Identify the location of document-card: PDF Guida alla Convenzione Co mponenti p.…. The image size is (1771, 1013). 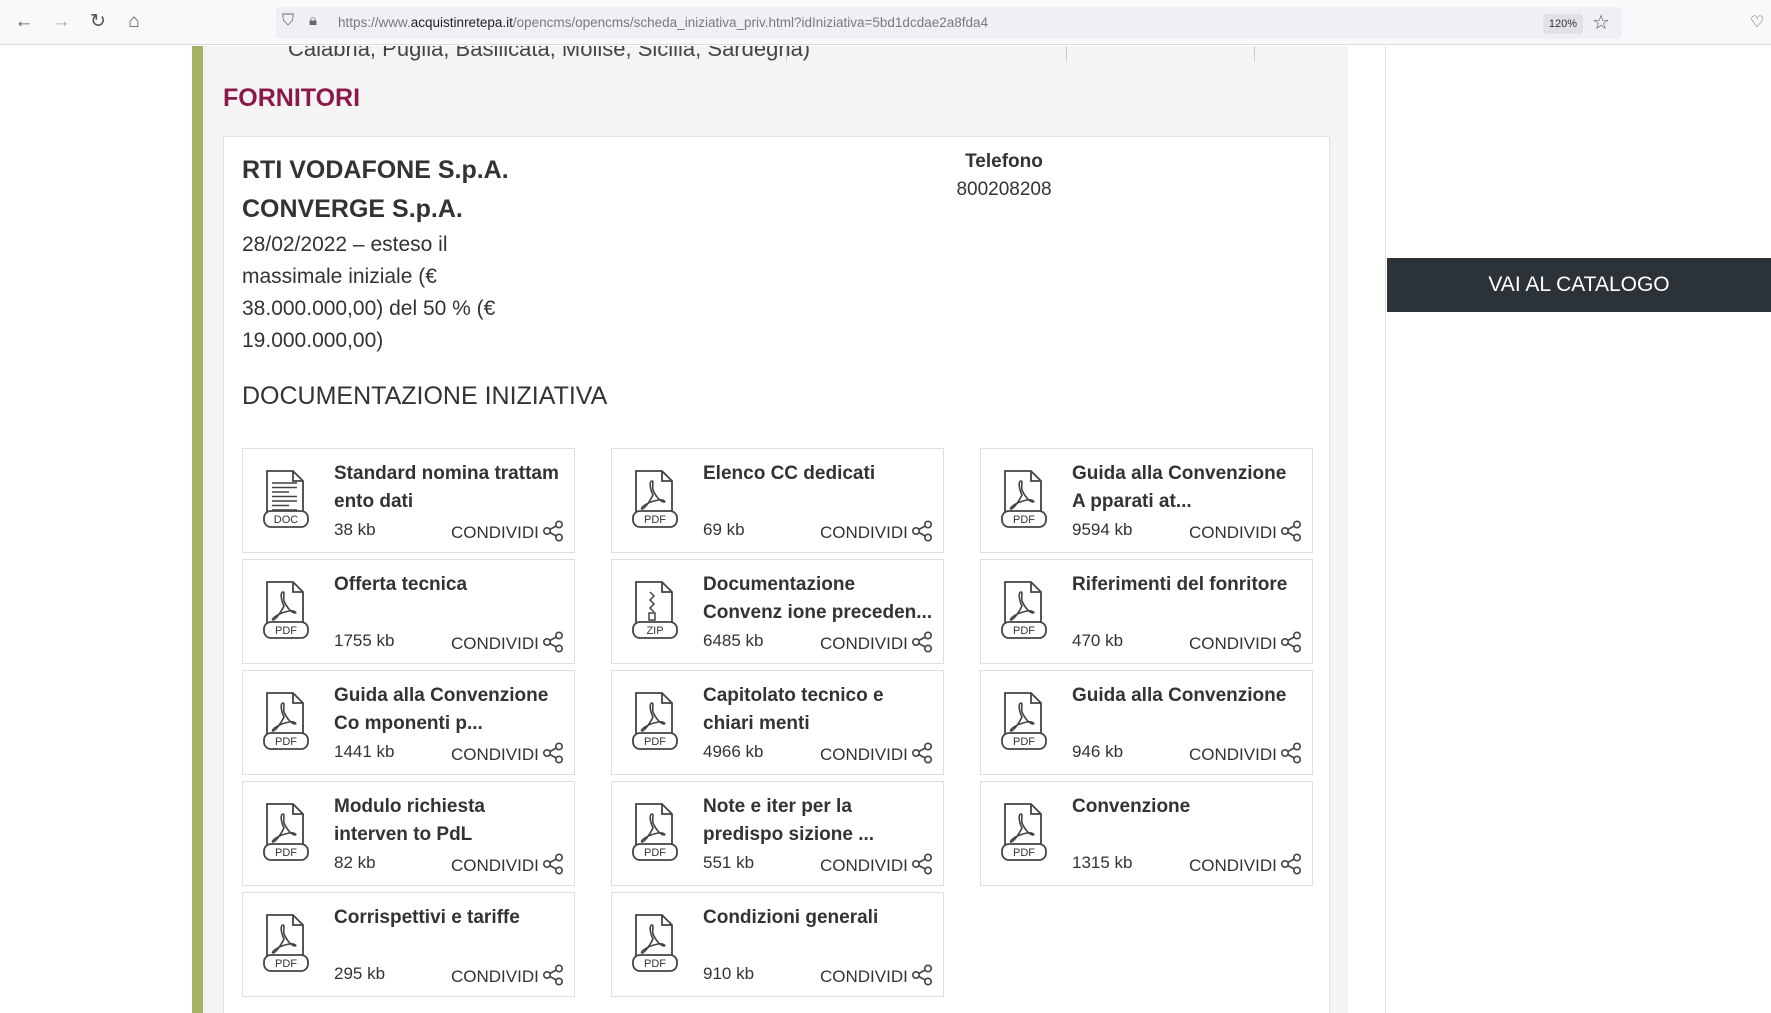
(408, 722).